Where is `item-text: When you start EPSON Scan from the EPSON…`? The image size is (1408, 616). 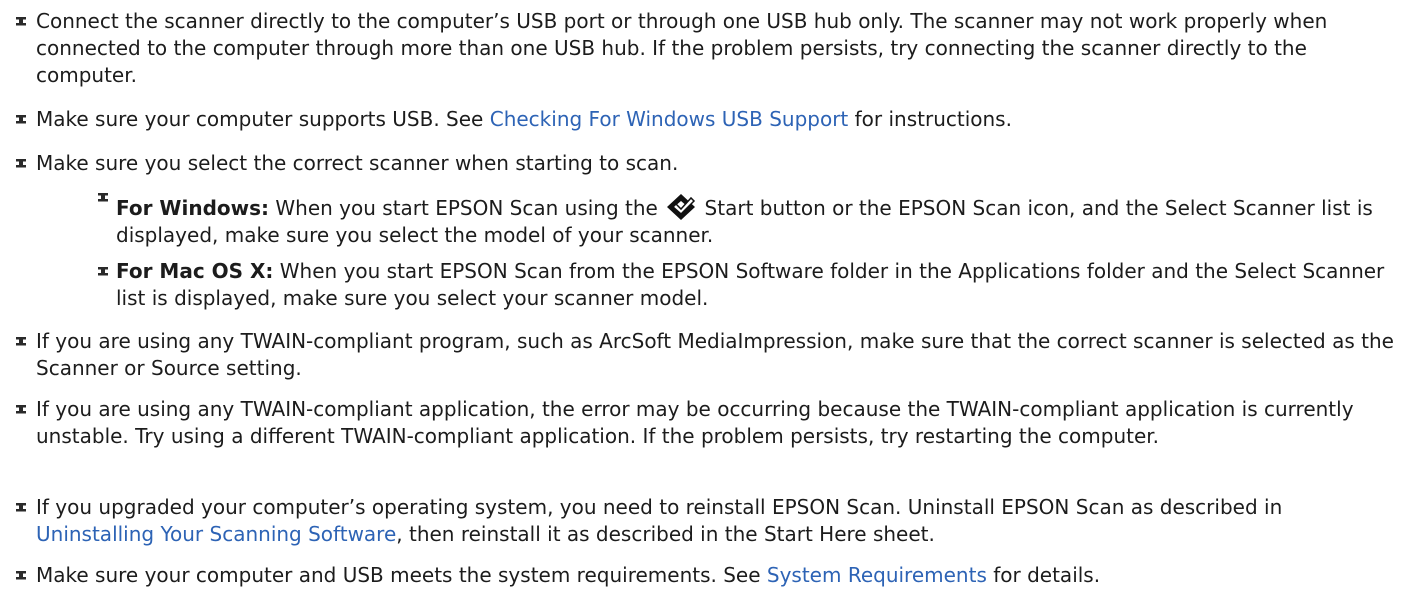 item-text: When you start EPSON Scan from the EPSON… is located at coordinates (750, 284).